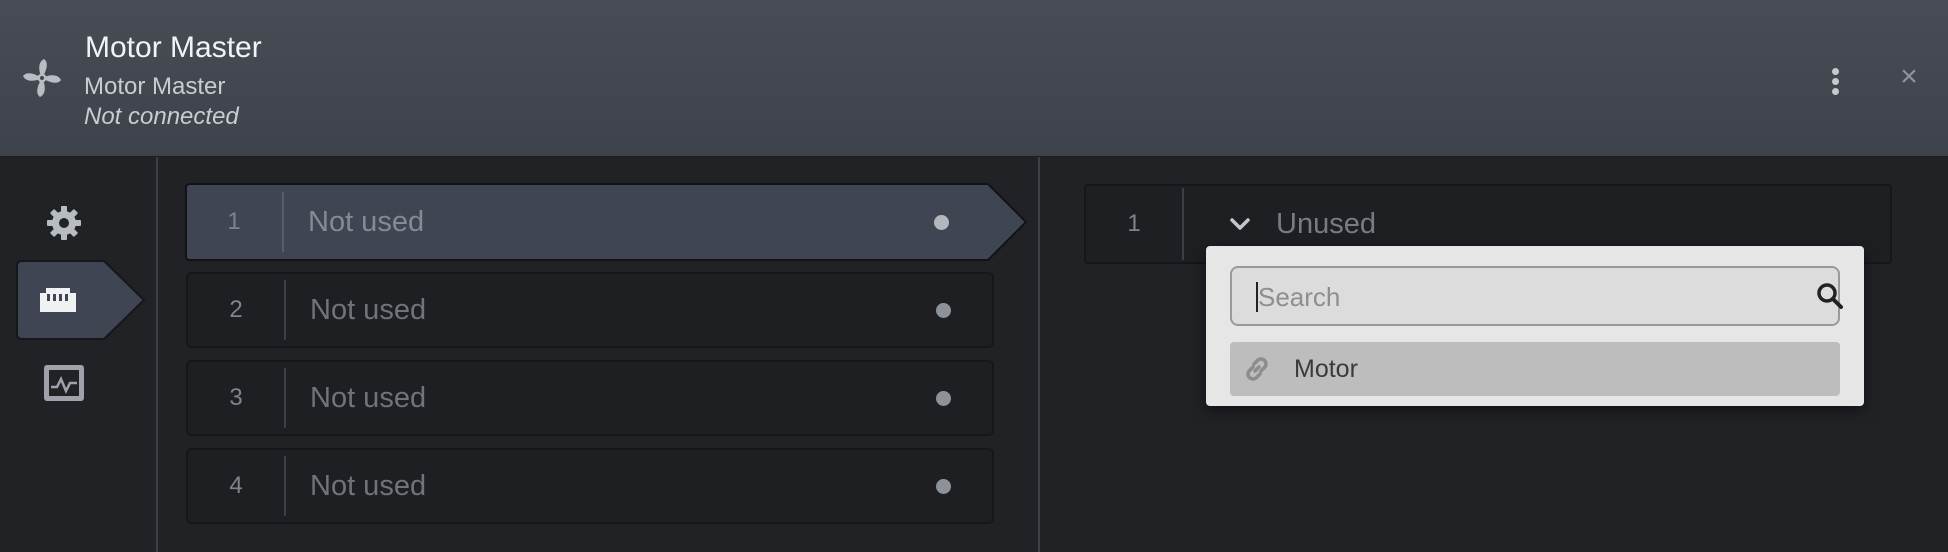 The image size is (1948, 552). What do you see at coordinates (1535, 369) in the screenshot?
I see `dropdown-option-motor: Motor` at bounding box center [1535, 369].